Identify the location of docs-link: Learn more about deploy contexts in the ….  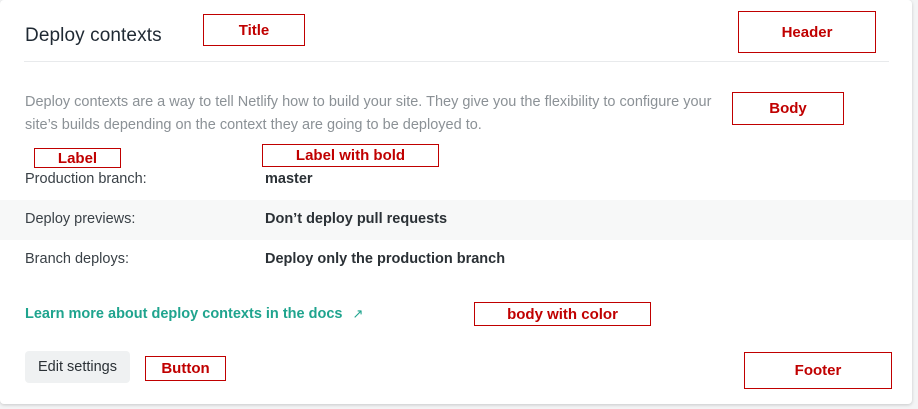
(194, 314).